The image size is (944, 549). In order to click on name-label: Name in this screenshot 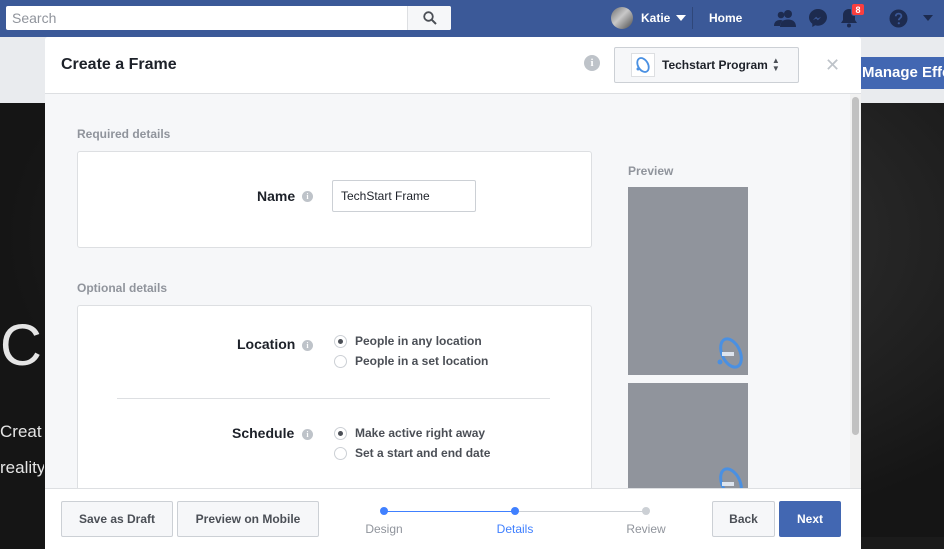, I will do `click(276, 196)`.